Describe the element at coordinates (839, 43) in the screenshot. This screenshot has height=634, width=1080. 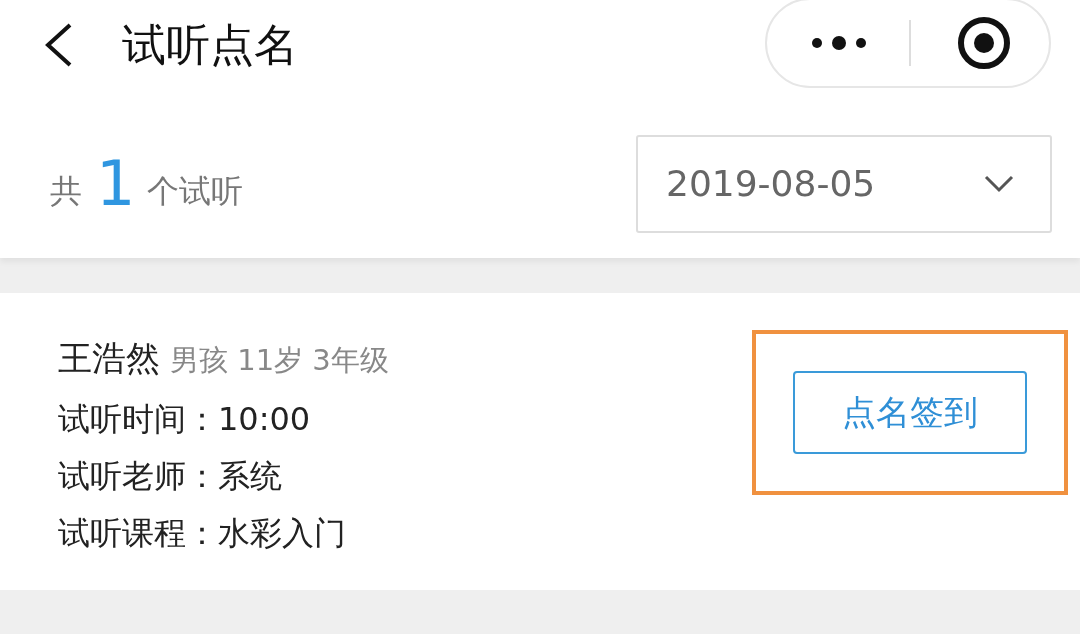
I see `more-icon` at that location.